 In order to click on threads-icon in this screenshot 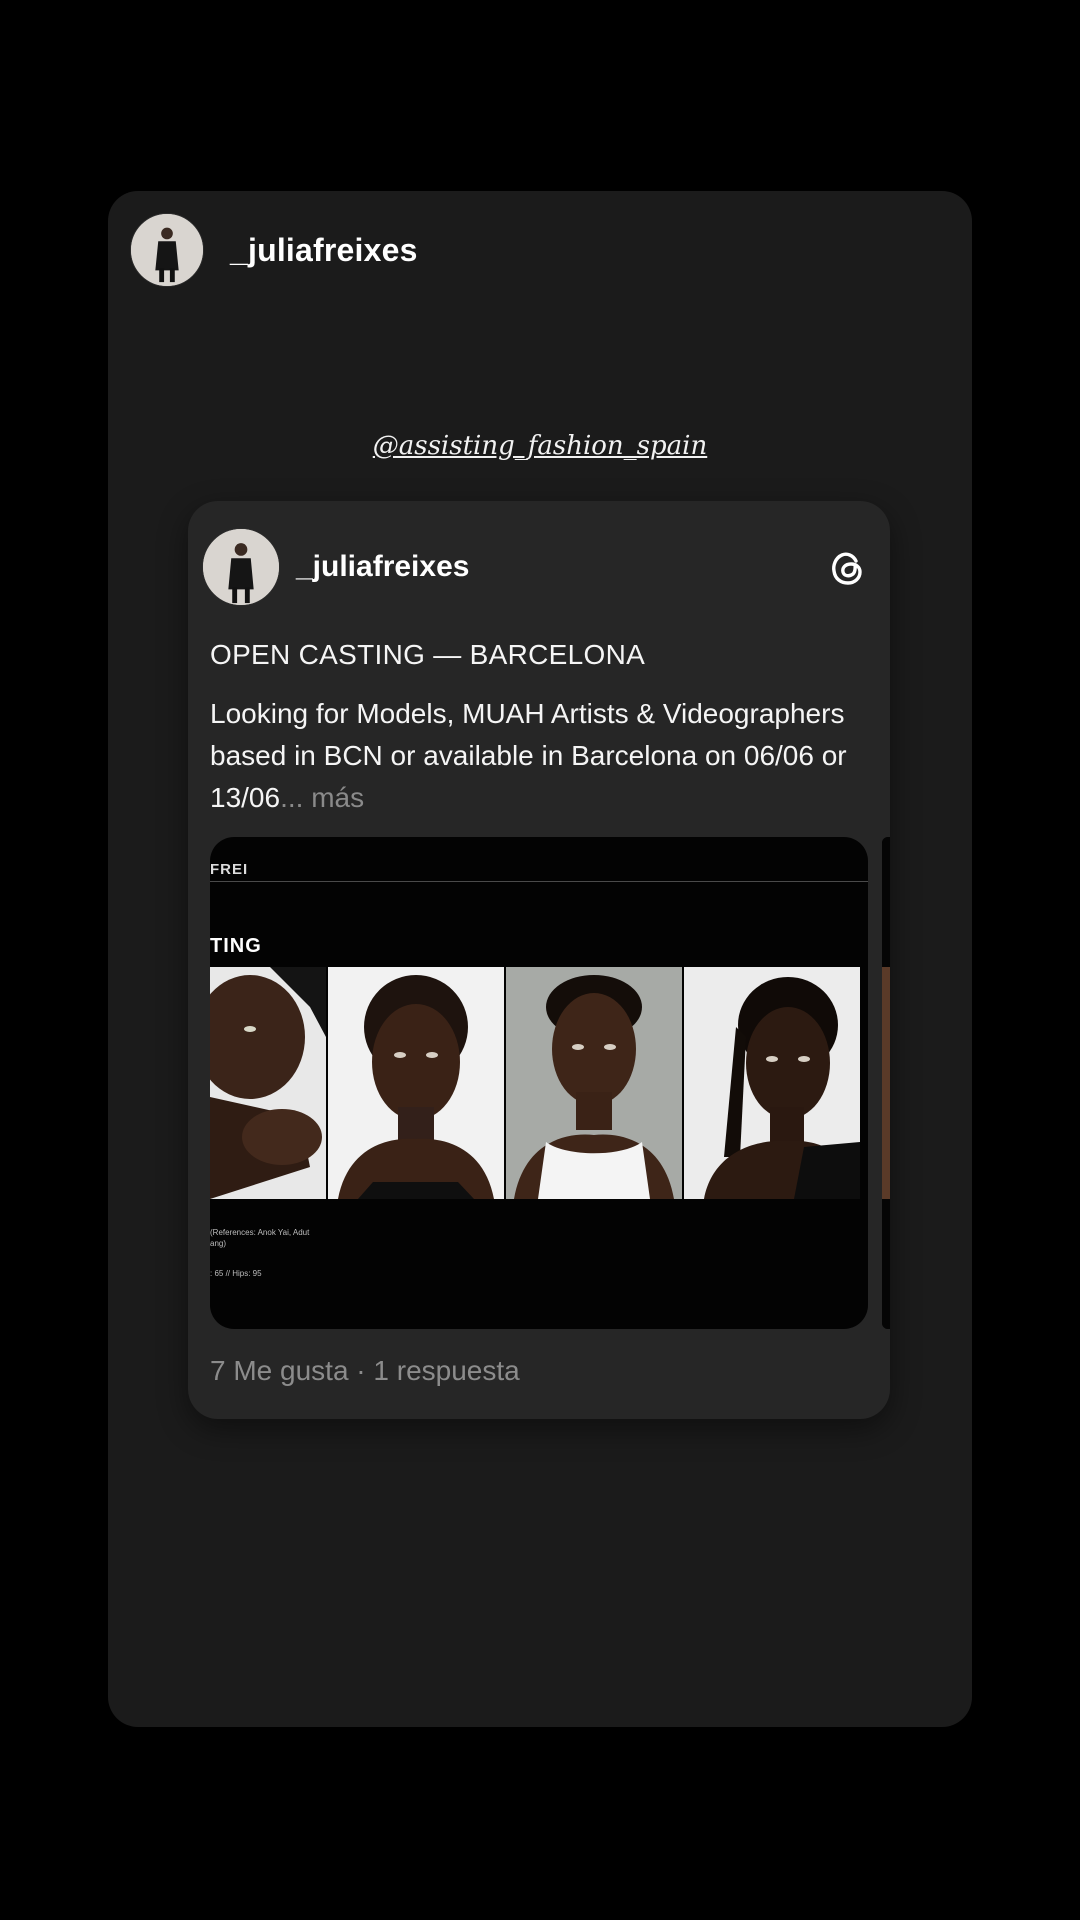, I will do `click(847, 568)`.